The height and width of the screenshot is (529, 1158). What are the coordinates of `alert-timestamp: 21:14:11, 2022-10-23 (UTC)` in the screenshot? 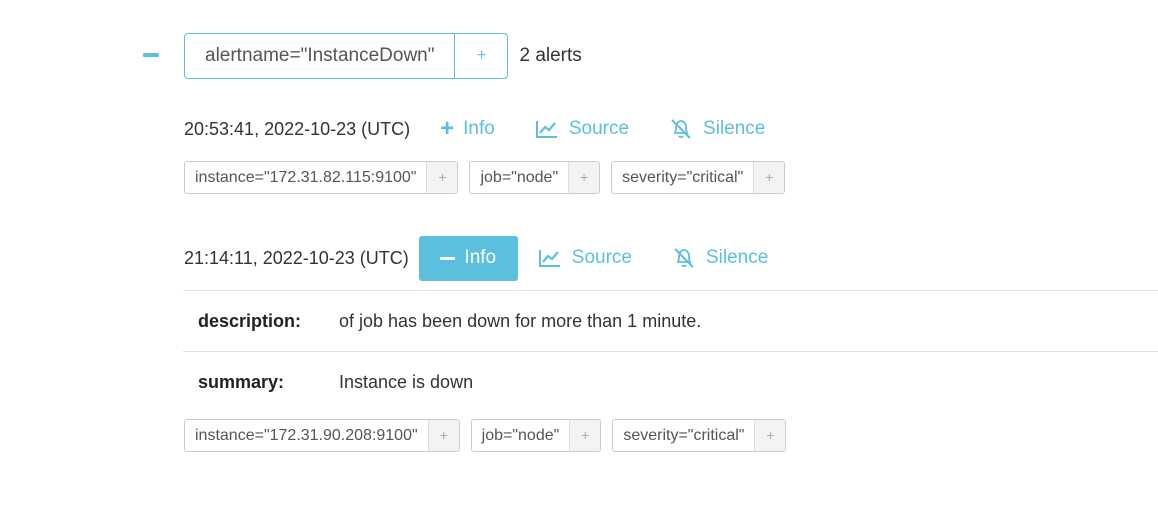 It's located at (296, 257).